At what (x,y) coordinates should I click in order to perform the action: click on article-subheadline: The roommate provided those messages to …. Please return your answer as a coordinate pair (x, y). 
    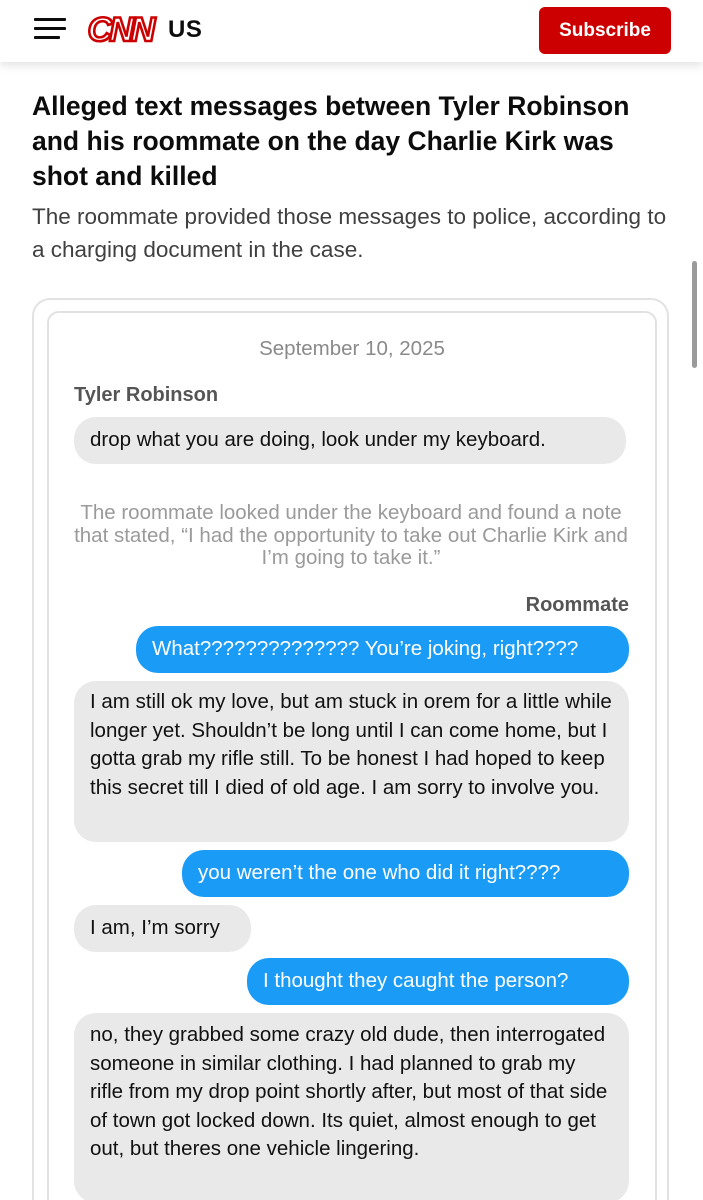
    Looking at the image, I should click on (349, 233).